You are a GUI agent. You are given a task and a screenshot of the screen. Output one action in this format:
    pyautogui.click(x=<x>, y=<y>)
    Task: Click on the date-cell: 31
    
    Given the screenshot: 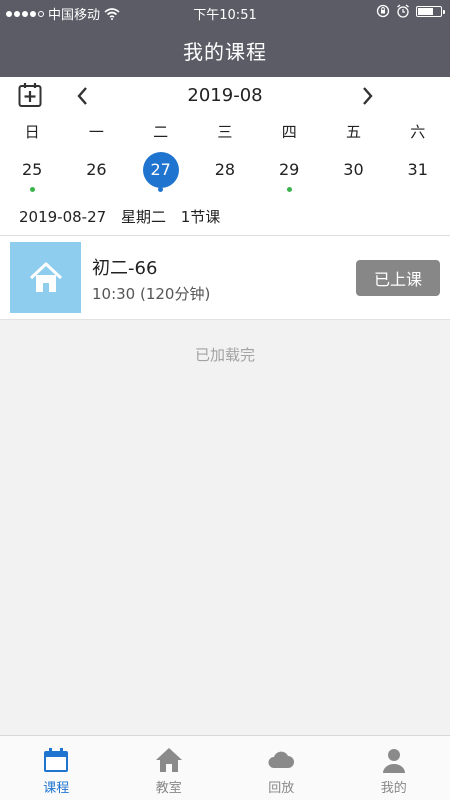 What is the action you would take?
    pyautogui.click(x=418, y=172)
    